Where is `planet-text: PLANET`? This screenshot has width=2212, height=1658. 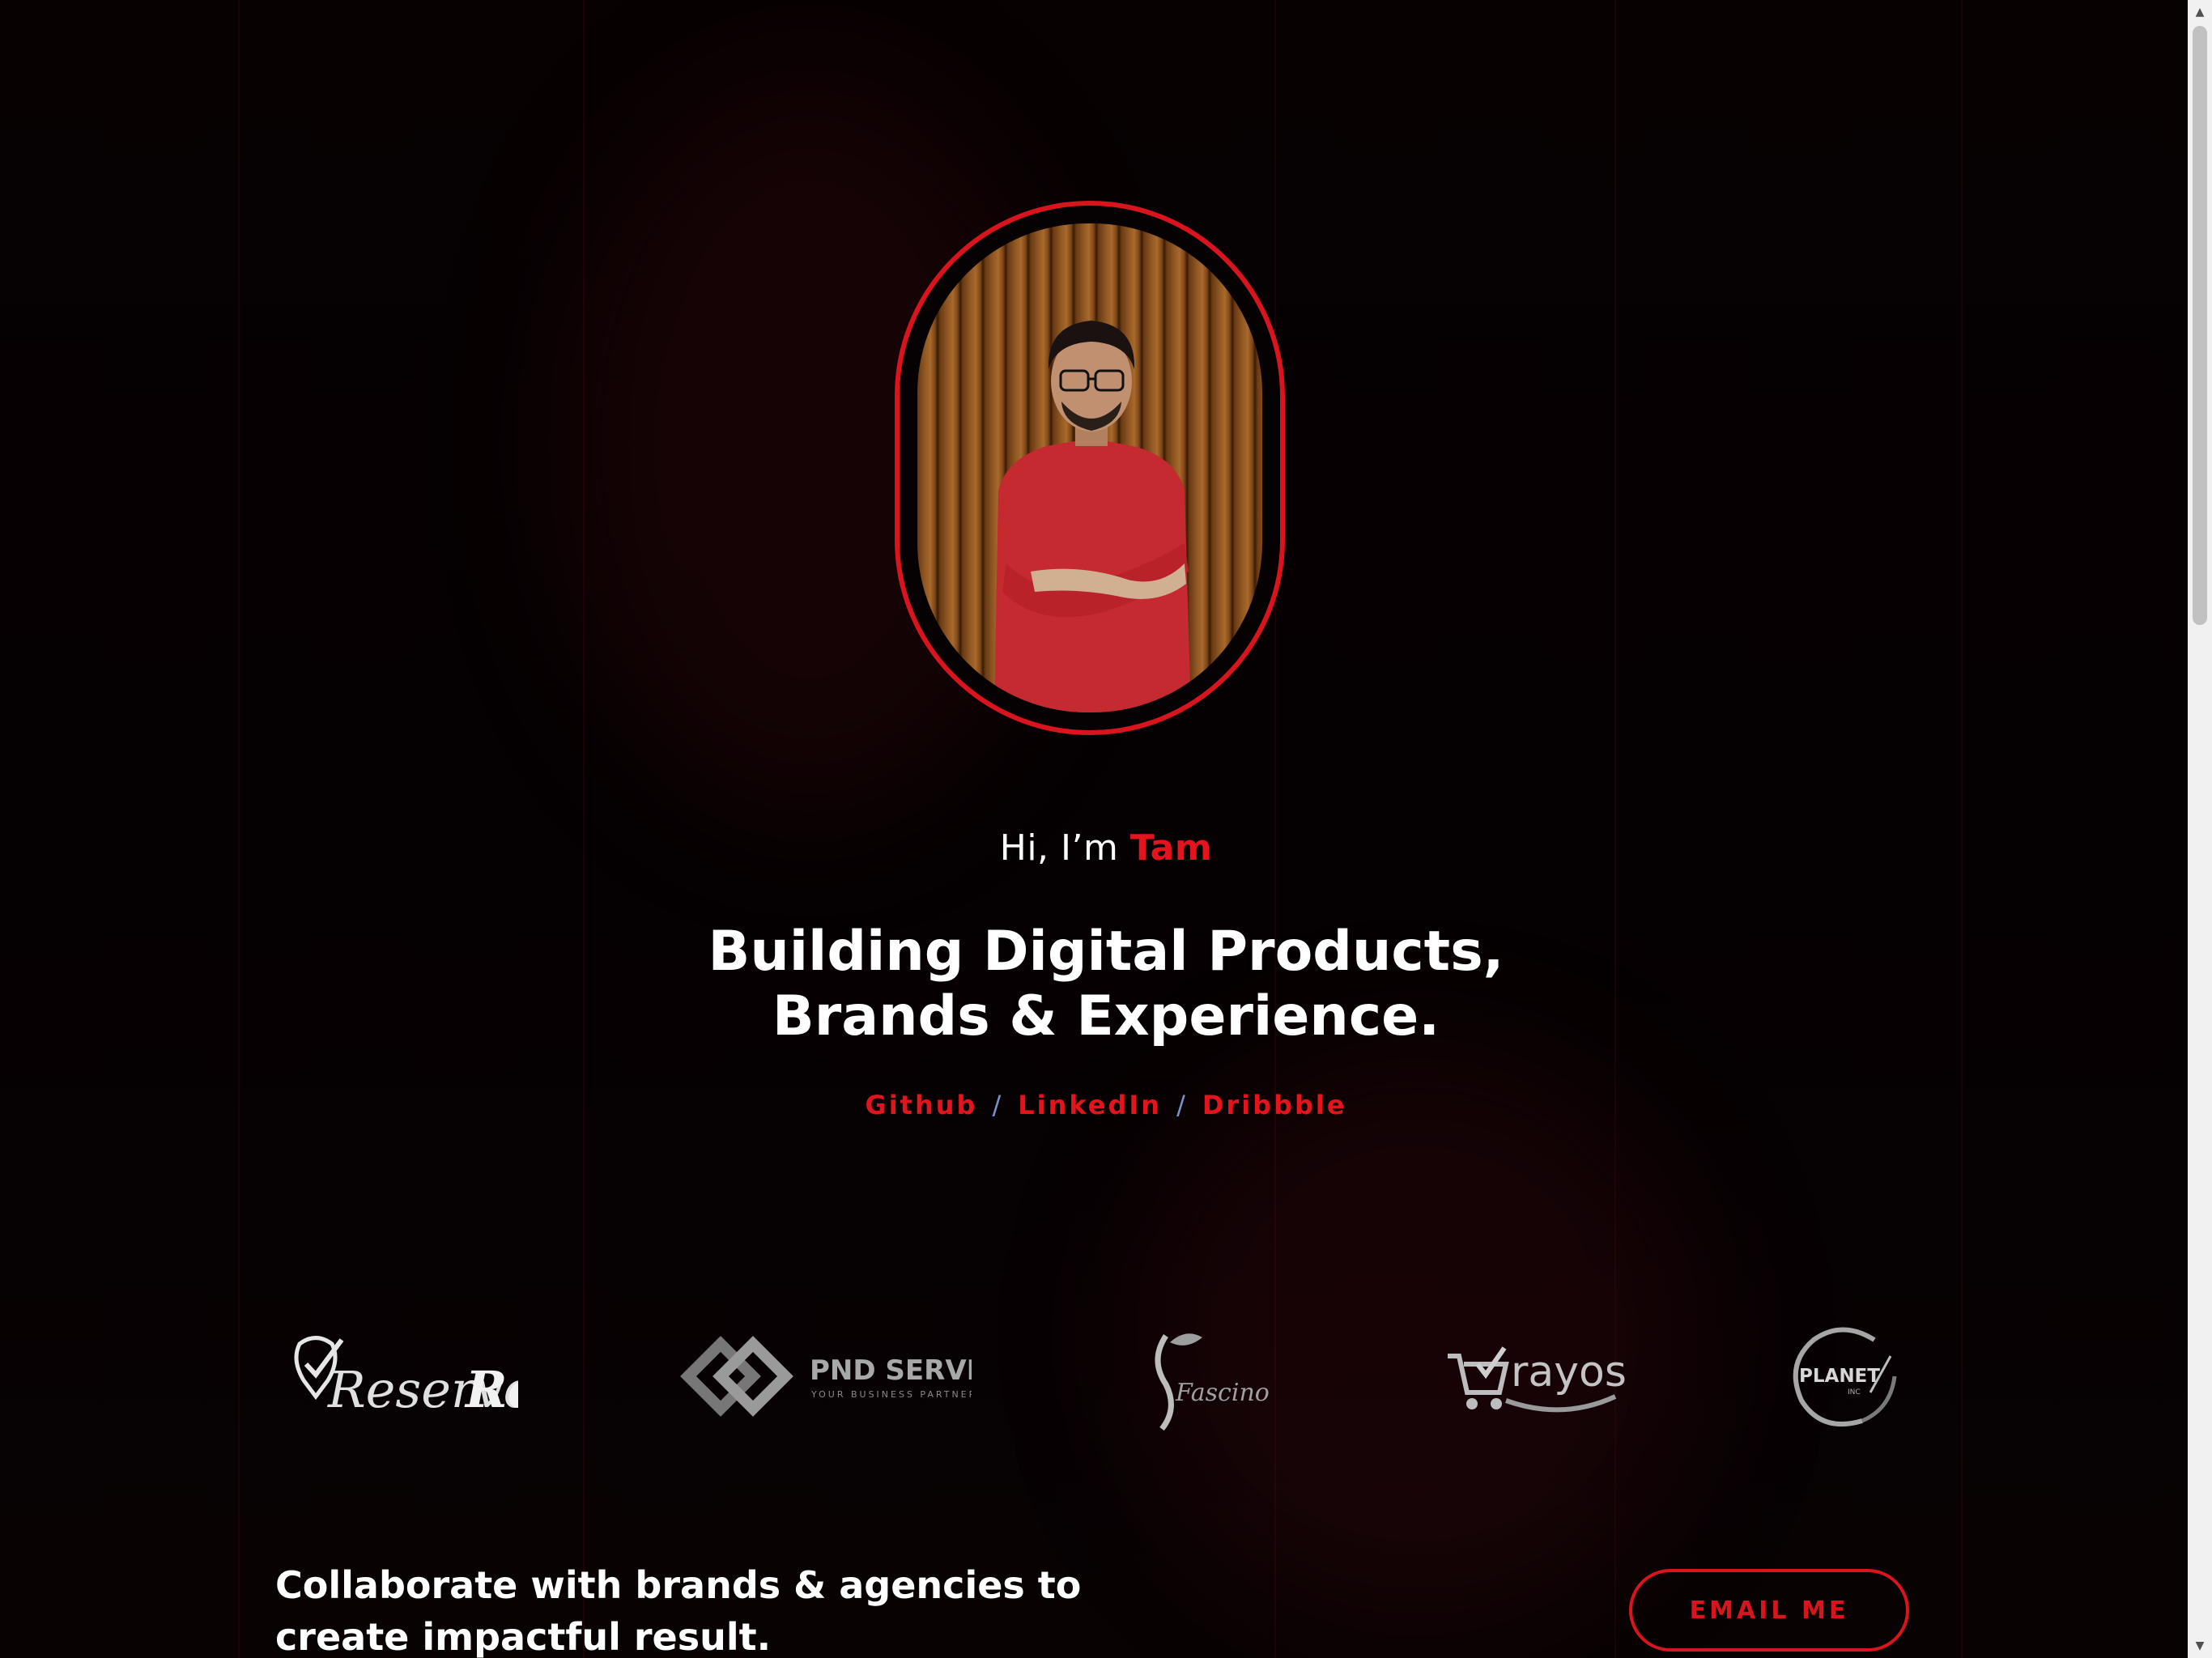
planet-text: PLANET is located at coordinates (1840, 1376).